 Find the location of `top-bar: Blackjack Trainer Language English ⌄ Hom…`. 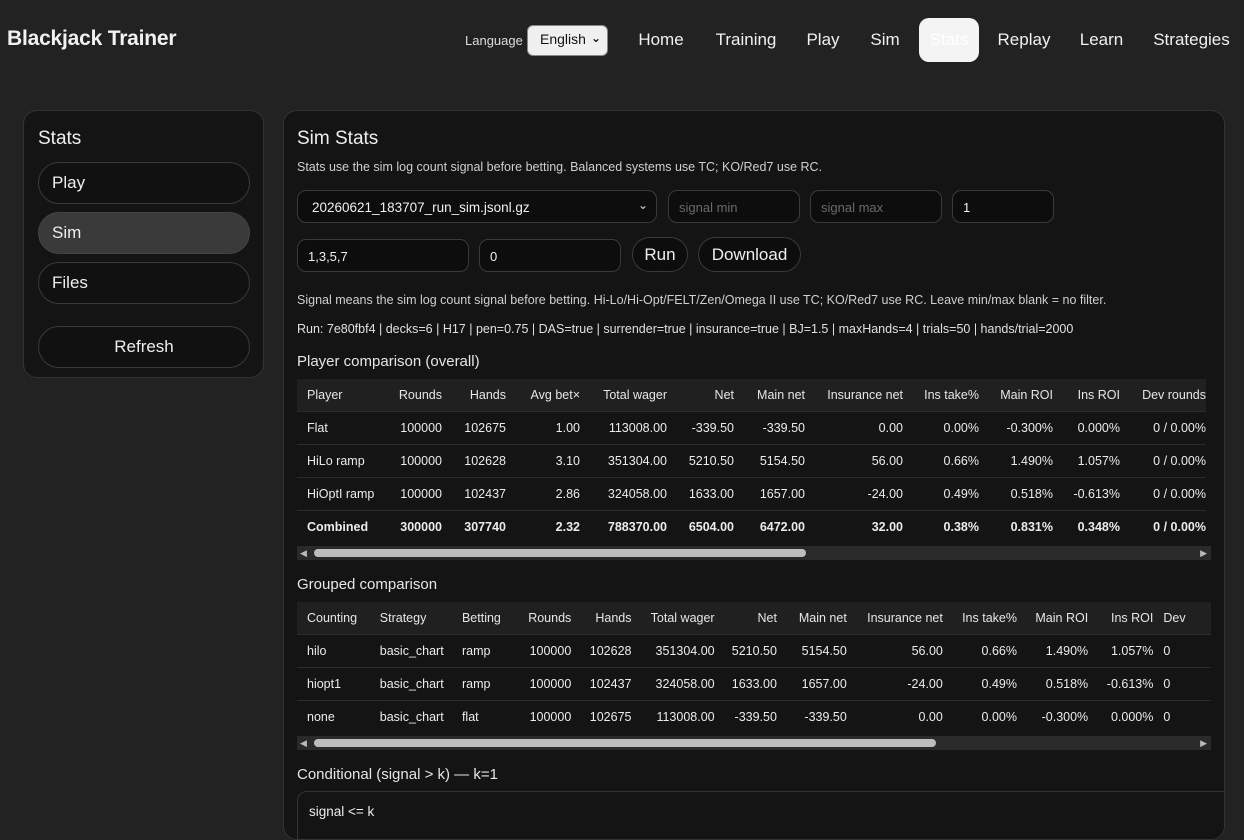

top-bar: Blackjack Trainer Language English ⌄ Hom… is located at coordinates (622, 40).